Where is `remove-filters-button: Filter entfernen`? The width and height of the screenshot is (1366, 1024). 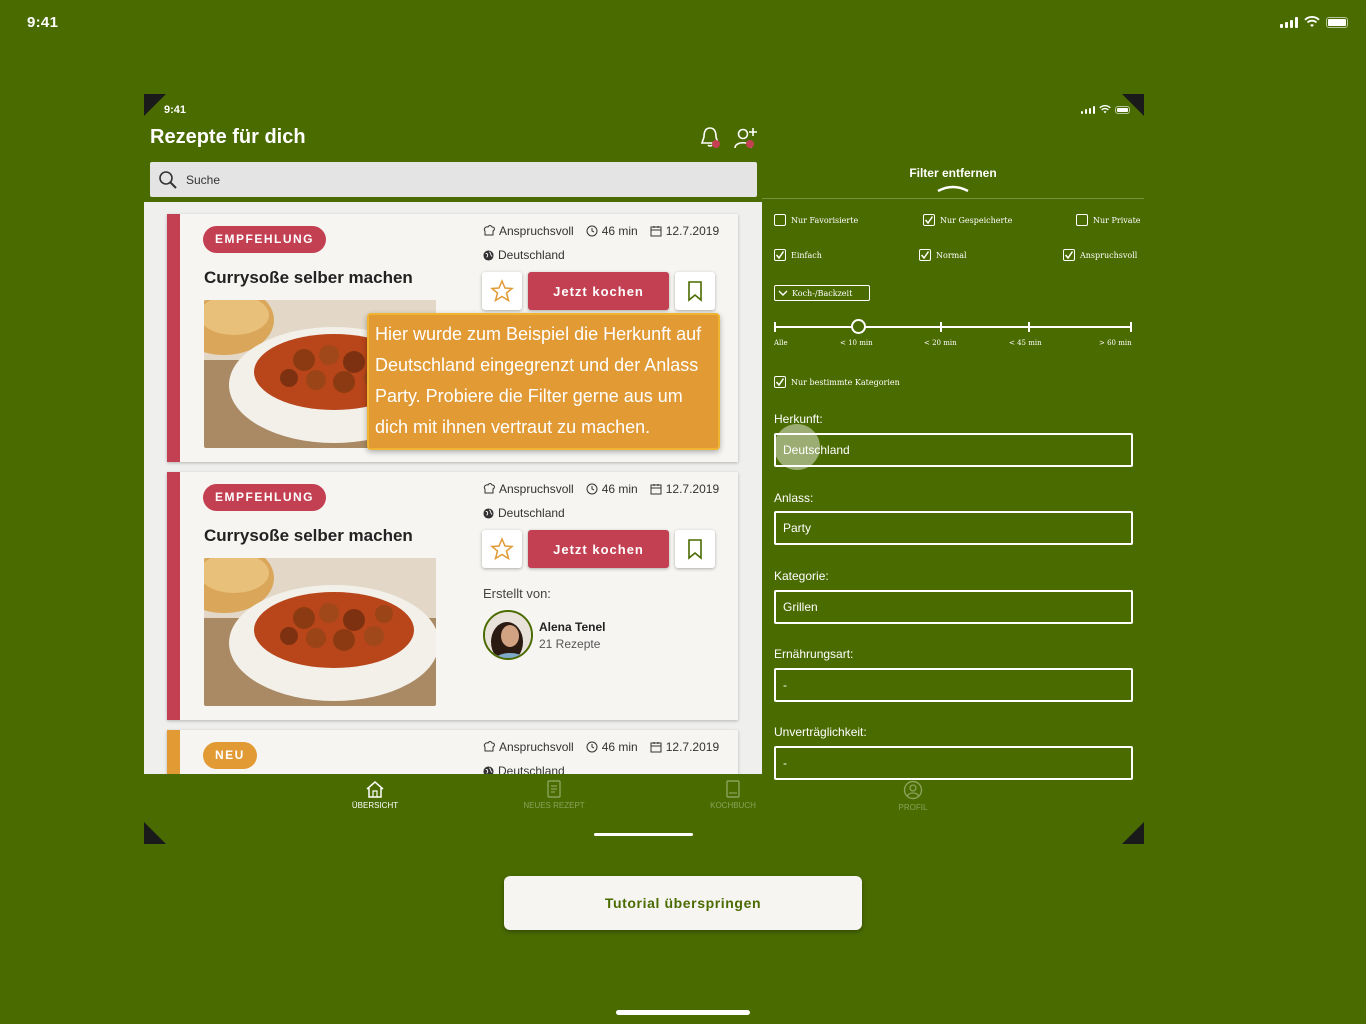
remove-filters-button: Filter entfernen is located at coordinates (953, 173).